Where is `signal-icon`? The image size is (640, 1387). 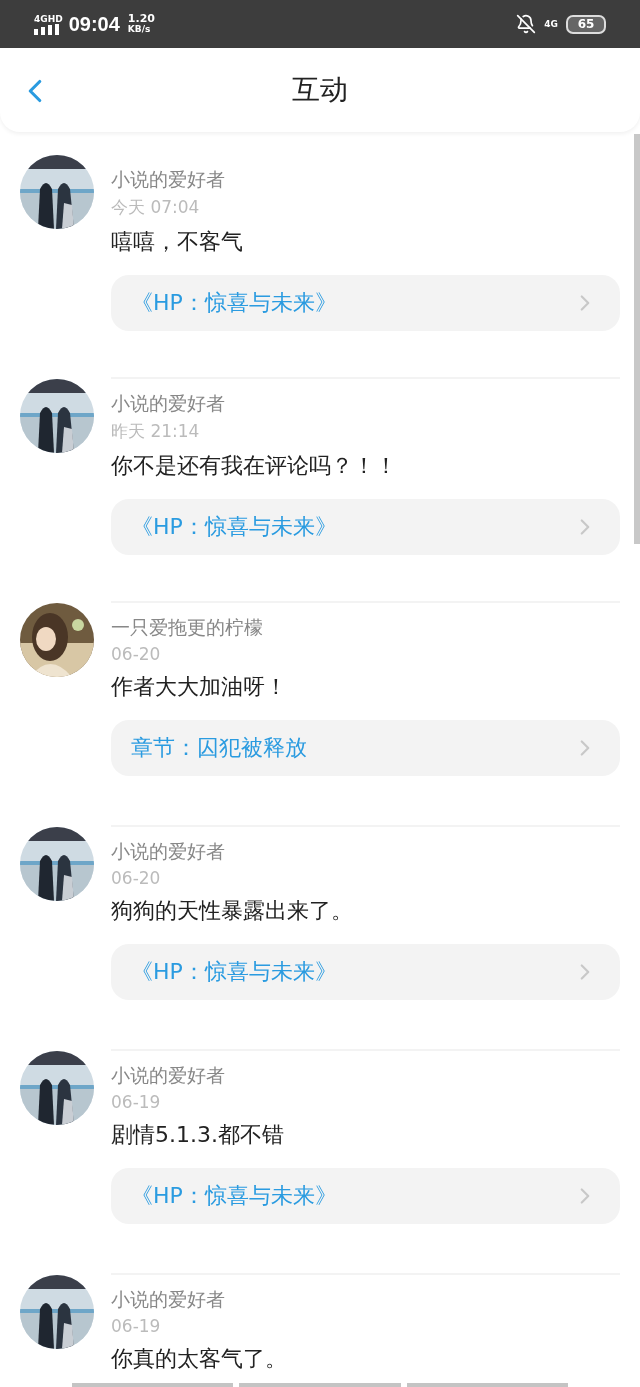
signal-icon is located at coordinates (46, 29).